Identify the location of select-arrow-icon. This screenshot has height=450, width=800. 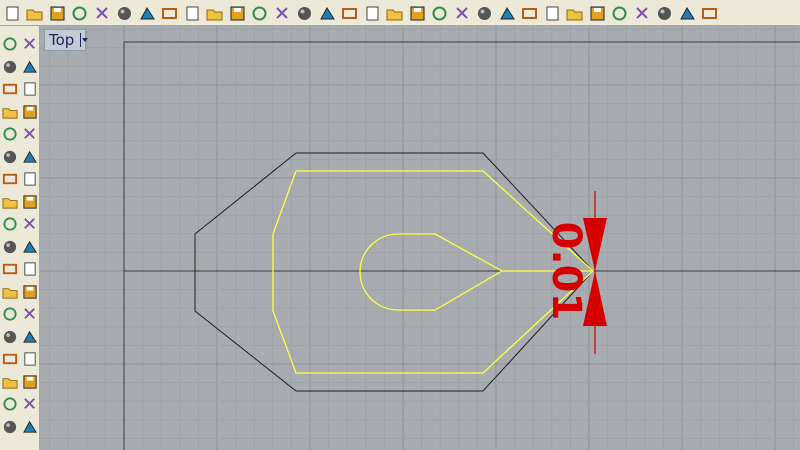
(641, 12).